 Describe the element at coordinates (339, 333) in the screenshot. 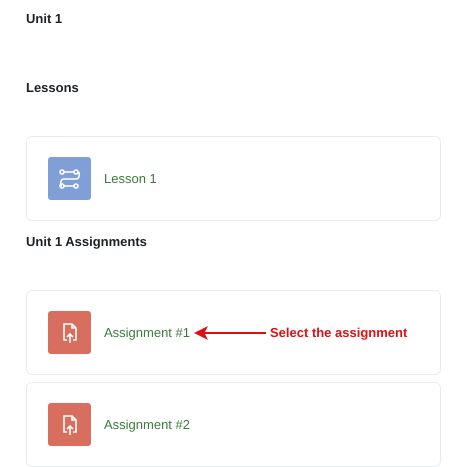

I see `annotation-text: Select the assignment` at that location.